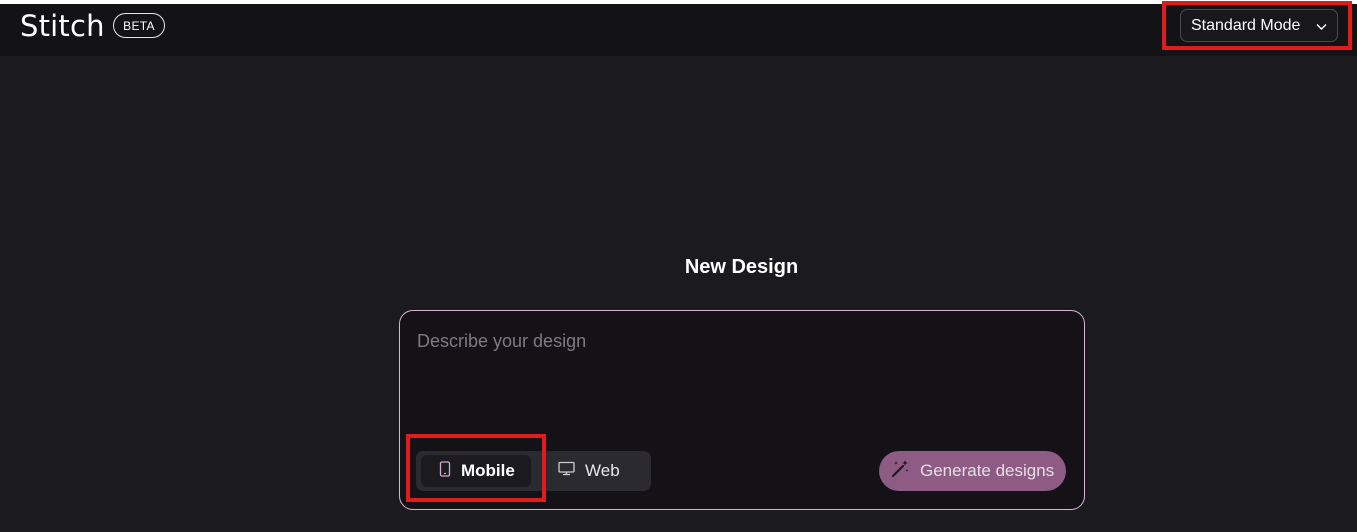  What do you see at coordinates (741, 267) in the screenshot?
I see `page-title: New Design` at bounding box center [741, 267].